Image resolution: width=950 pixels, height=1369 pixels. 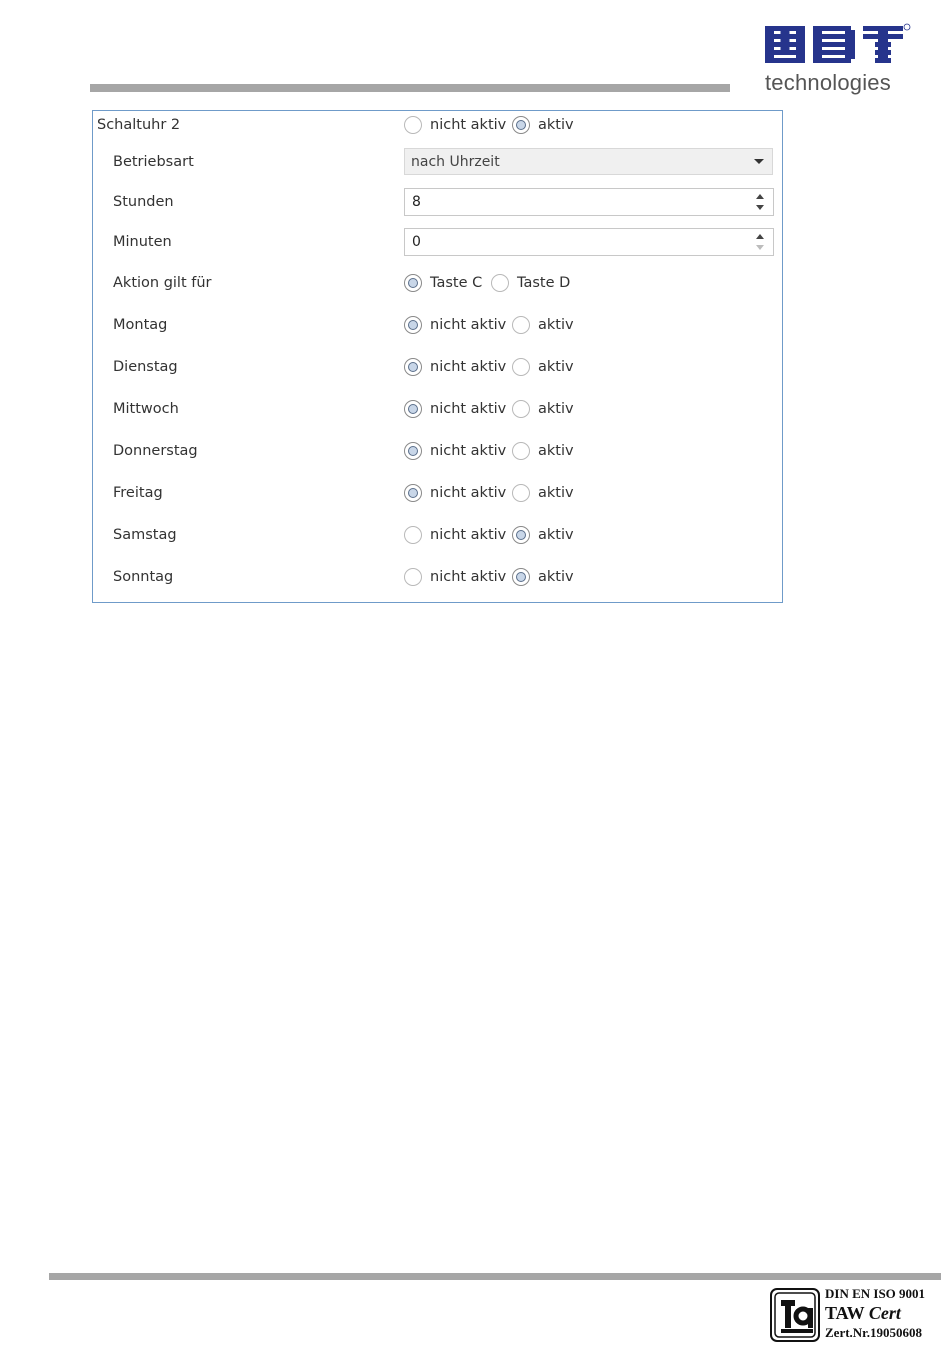 I want to click on aktion-label: Aktion gilt für, so click(x=162, y=283).